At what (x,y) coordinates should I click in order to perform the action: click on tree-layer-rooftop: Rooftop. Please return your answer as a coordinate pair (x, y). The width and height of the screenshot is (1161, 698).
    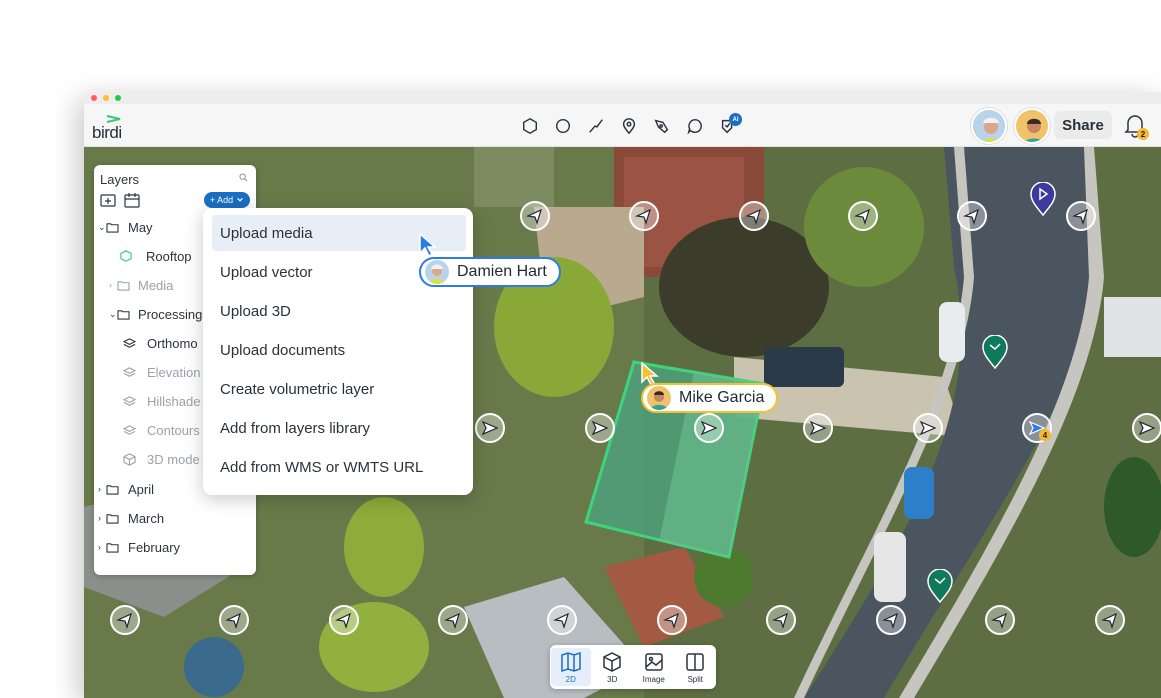
    Looking at the image, I should click on (156, 256).